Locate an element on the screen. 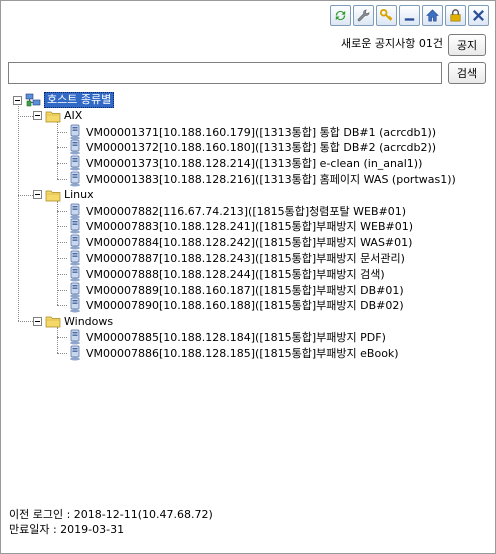 Image resolution: width=496 pixels, height=554 pixels. network-icon is located at coordinates (33, 100).